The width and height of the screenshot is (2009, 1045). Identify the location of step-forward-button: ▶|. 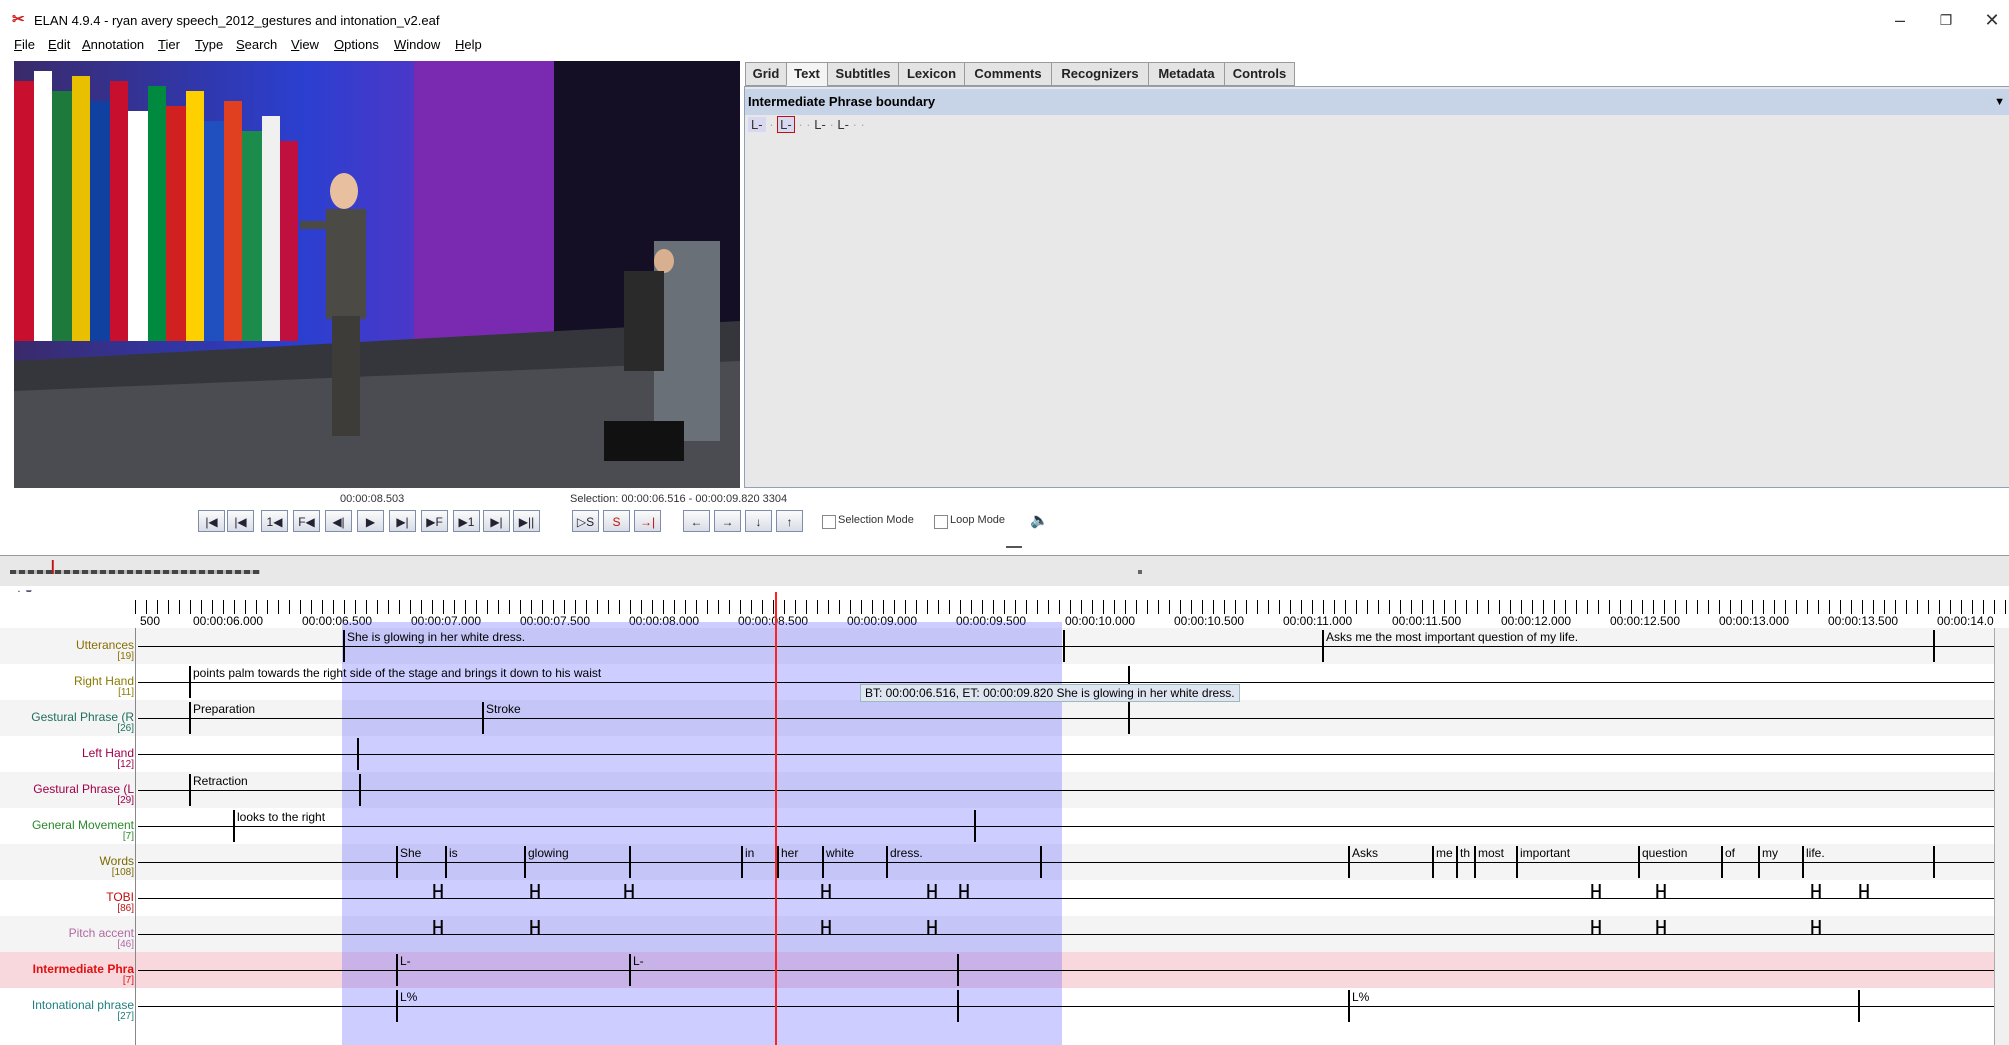
(402, 521).